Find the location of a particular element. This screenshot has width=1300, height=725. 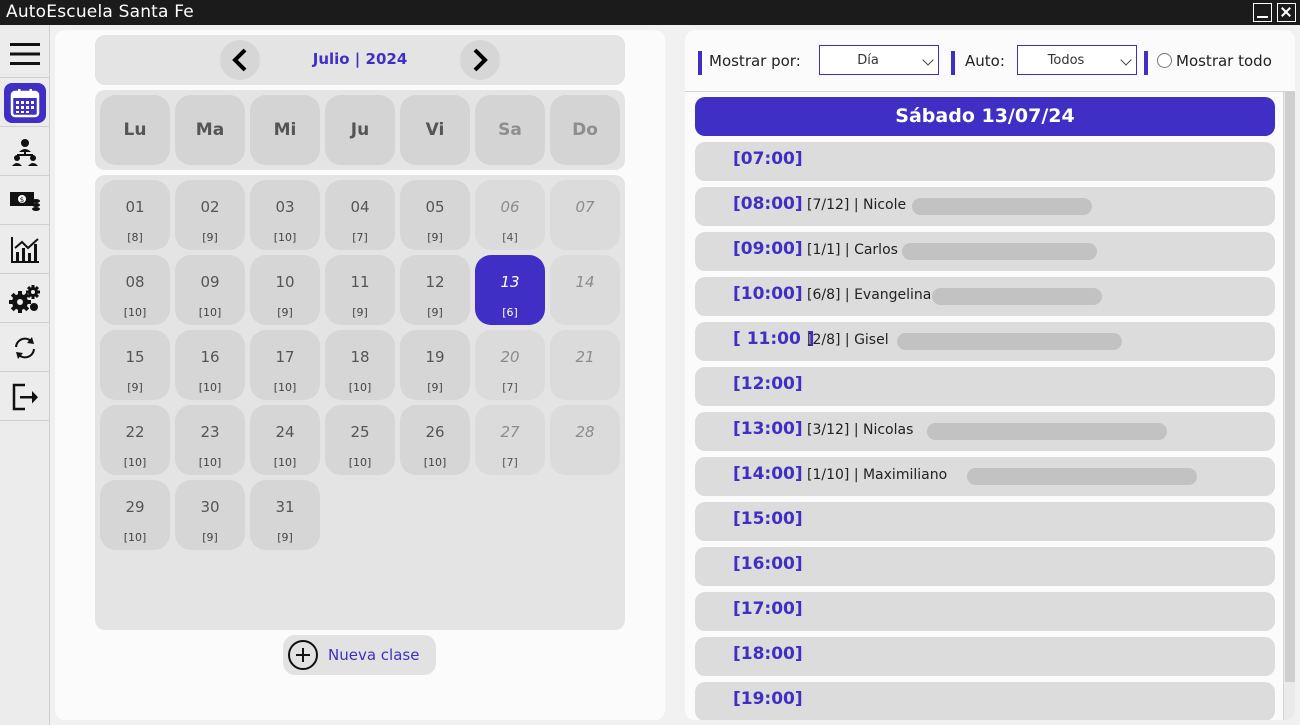

calendar-day: 08 [10] is located at coordinates (135, 290).